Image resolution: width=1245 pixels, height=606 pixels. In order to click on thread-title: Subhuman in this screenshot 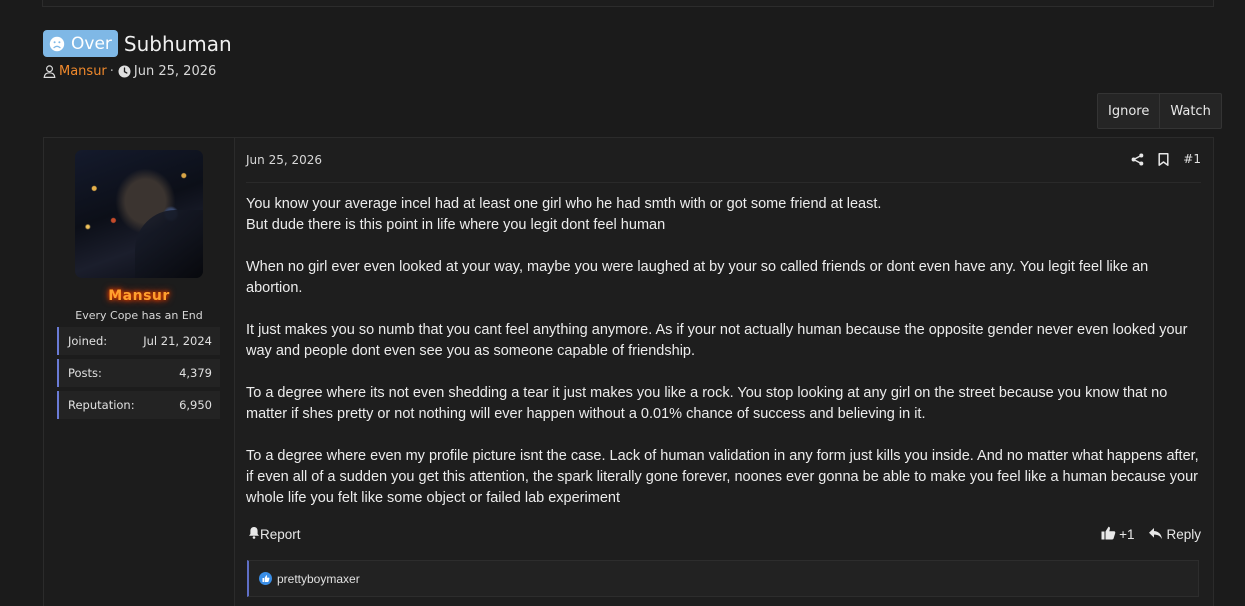, I will do `click(177, 43)`.